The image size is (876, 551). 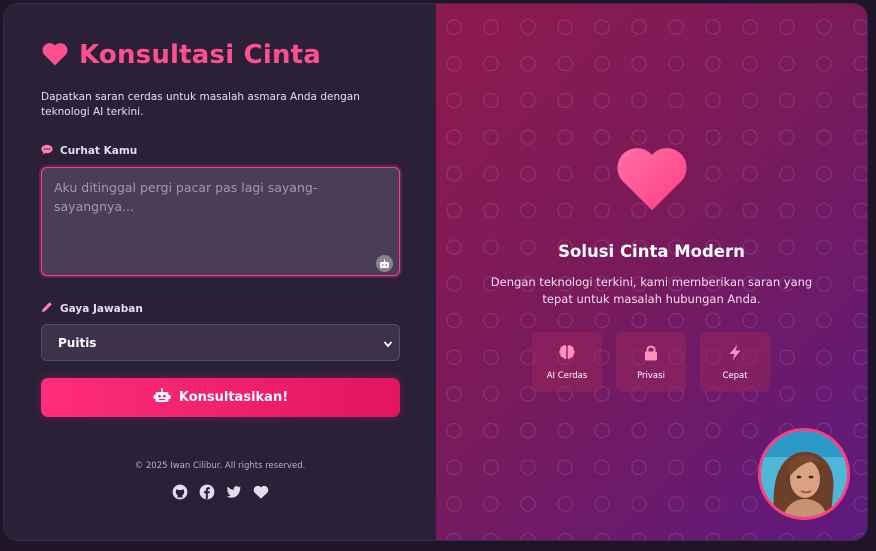 I want to click on feature-privacy: Privasi, so click(x=651, y=362).